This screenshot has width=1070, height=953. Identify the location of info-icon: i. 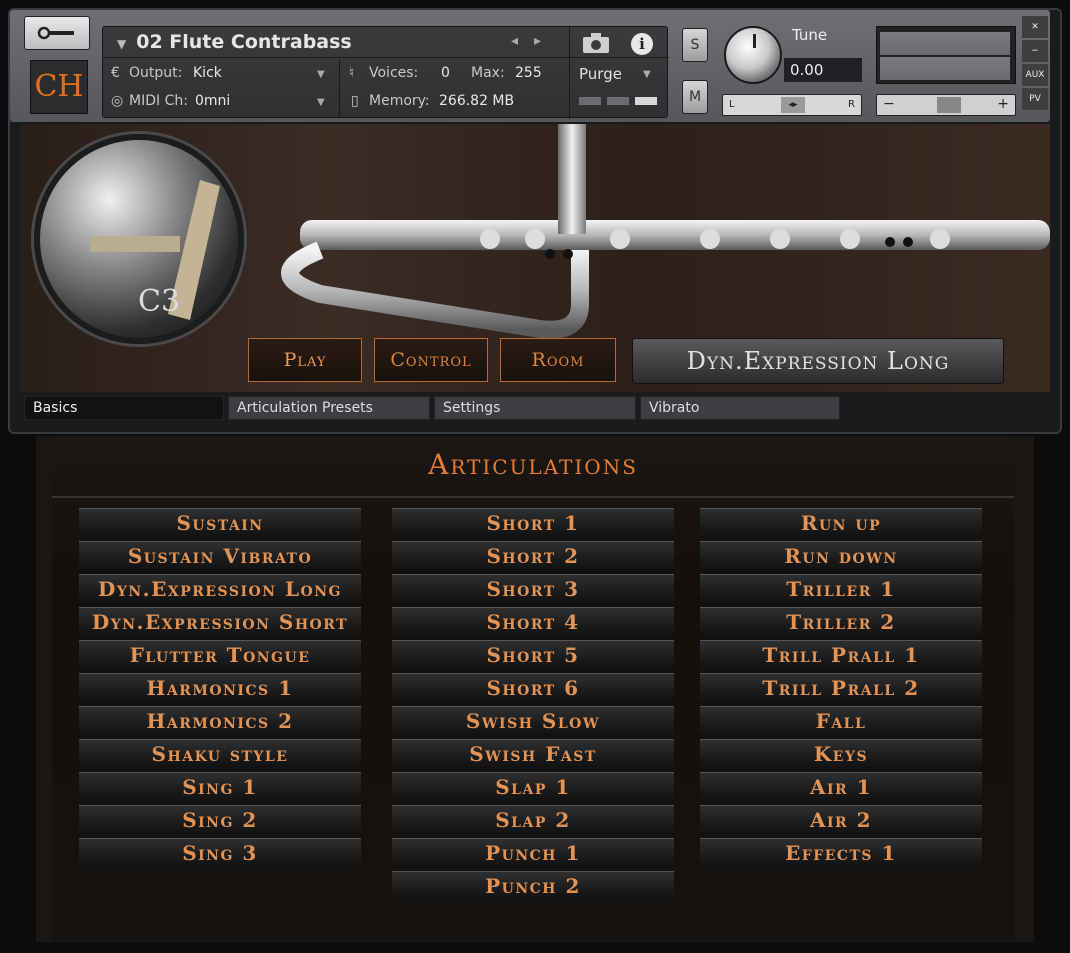
(642, 44).